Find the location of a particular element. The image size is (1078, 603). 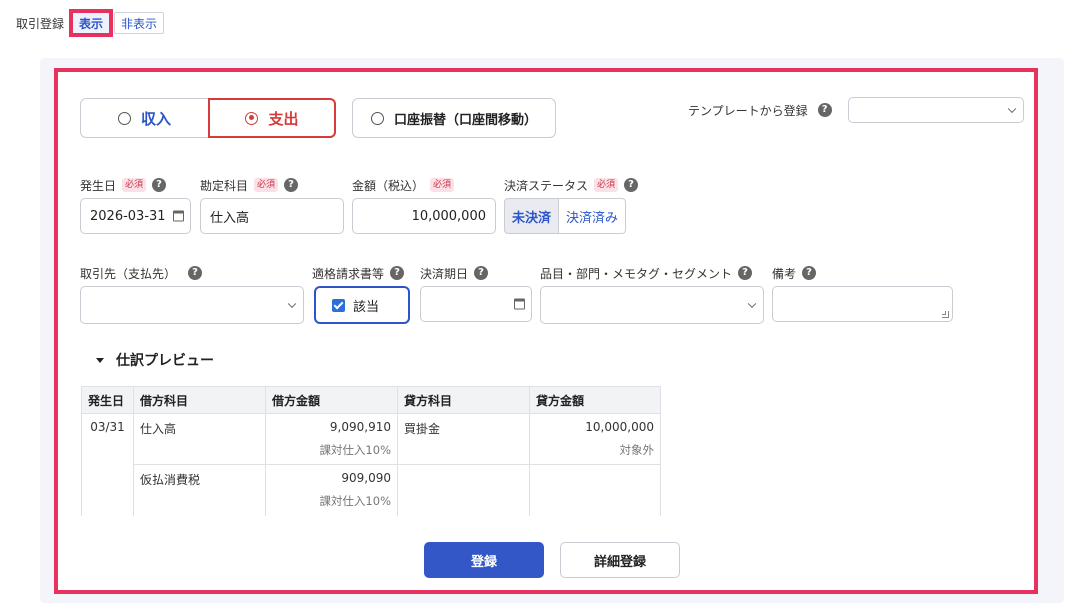

template-select is located at coordinates (936, 110).